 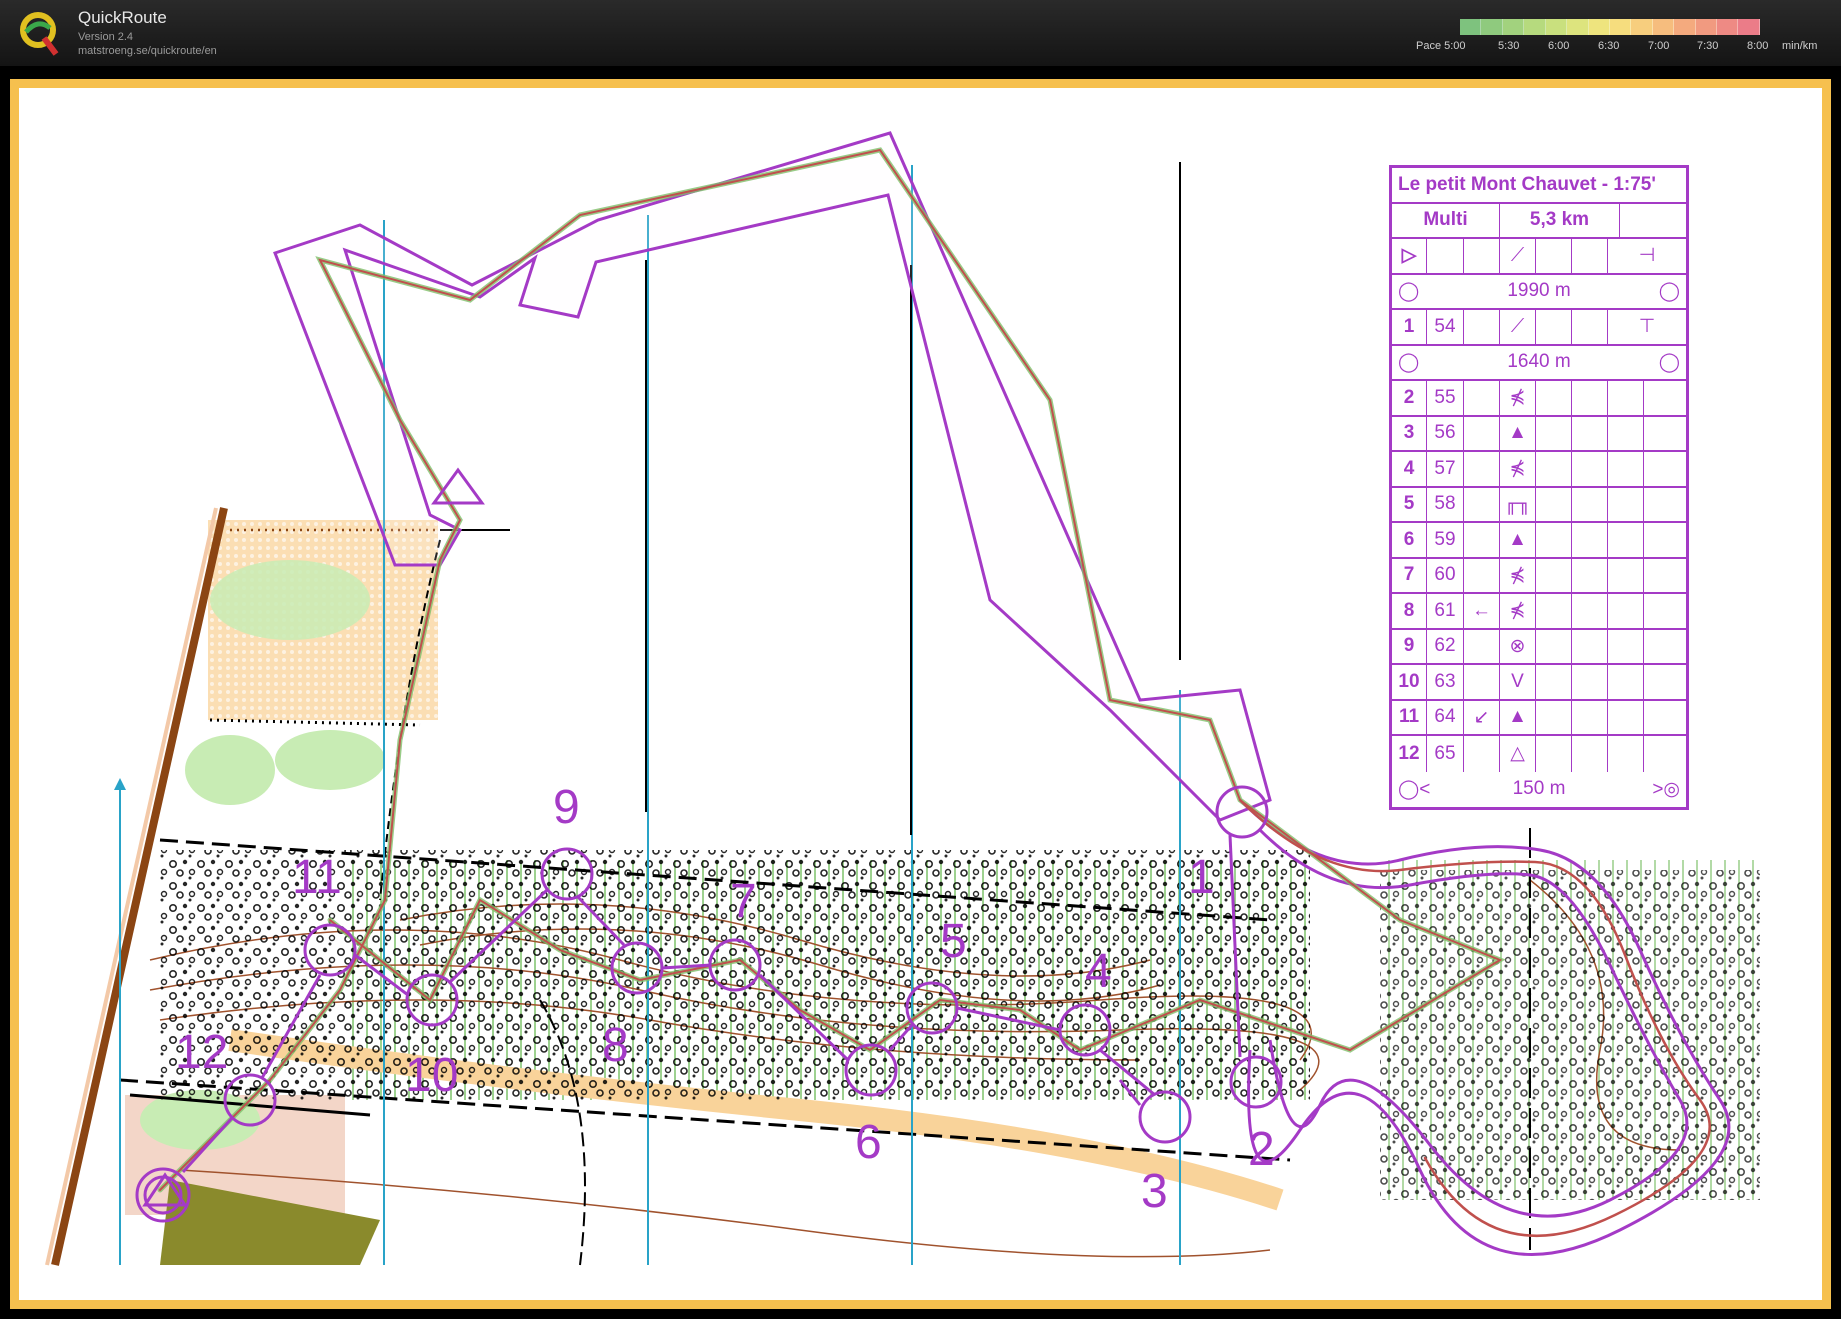 I want to click on feature-path-icon: ⟋, so click(x=1518, y=256).